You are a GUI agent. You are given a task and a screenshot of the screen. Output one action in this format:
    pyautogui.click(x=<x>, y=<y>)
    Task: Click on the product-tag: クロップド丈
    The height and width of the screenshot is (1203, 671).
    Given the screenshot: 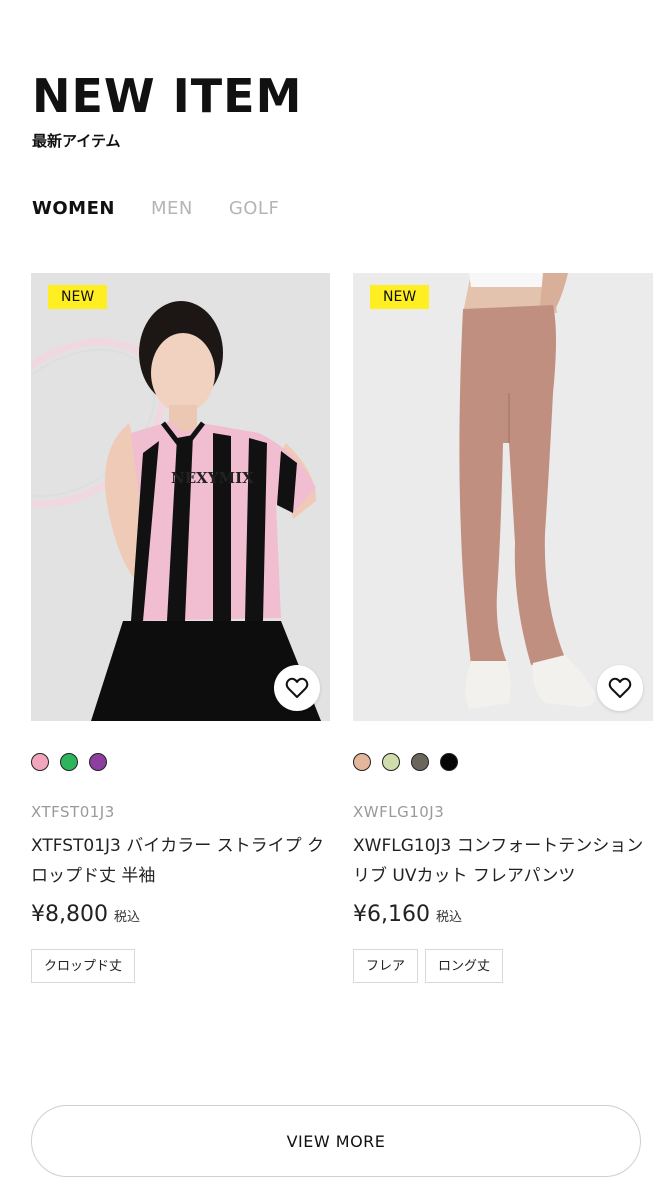 What is the action you would take?
    pyautogui.click(x=83, y=966)
    